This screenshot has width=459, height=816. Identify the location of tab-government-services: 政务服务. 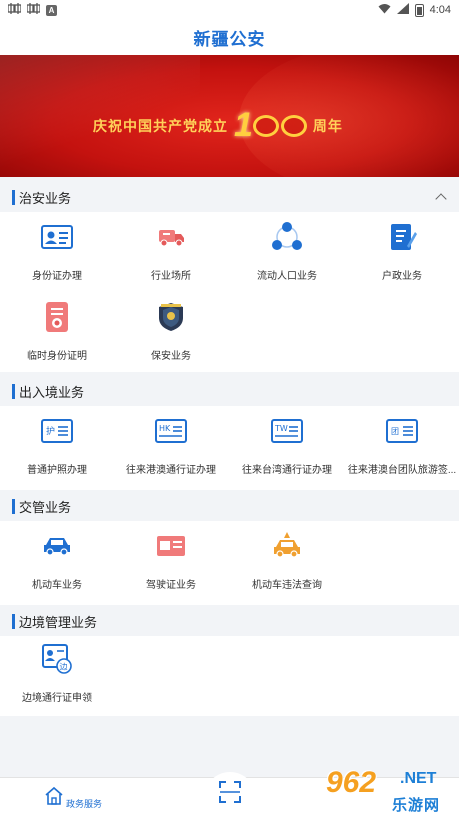
(73, 798).